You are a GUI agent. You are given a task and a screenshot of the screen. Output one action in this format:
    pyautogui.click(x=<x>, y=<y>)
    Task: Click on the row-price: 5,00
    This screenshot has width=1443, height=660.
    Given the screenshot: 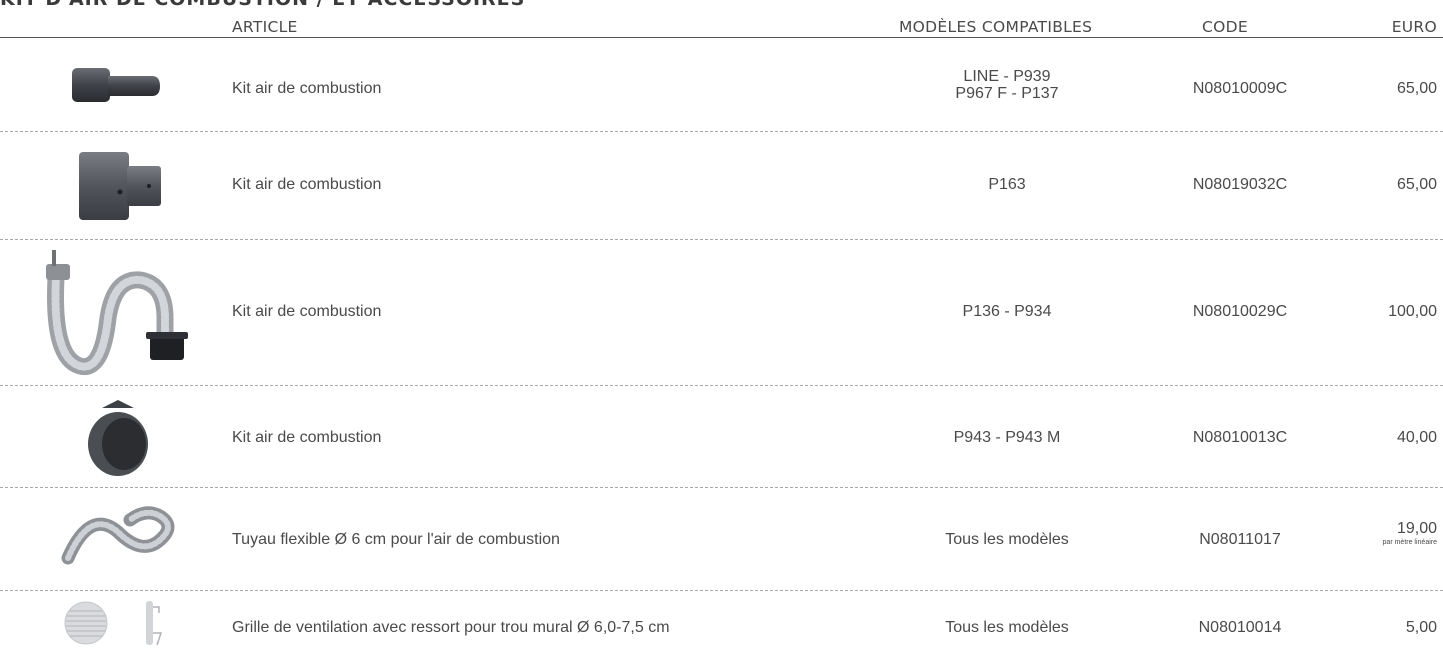 What is the action you would take?
    pyautogui.click(x=1421, y=627)
    